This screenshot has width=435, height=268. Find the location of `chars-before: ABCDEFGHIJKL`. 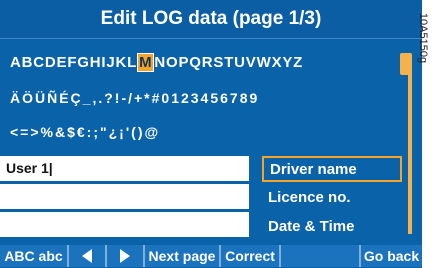

chars-before: ABCDEFGHIJKL is located at coordinates (73, 62).